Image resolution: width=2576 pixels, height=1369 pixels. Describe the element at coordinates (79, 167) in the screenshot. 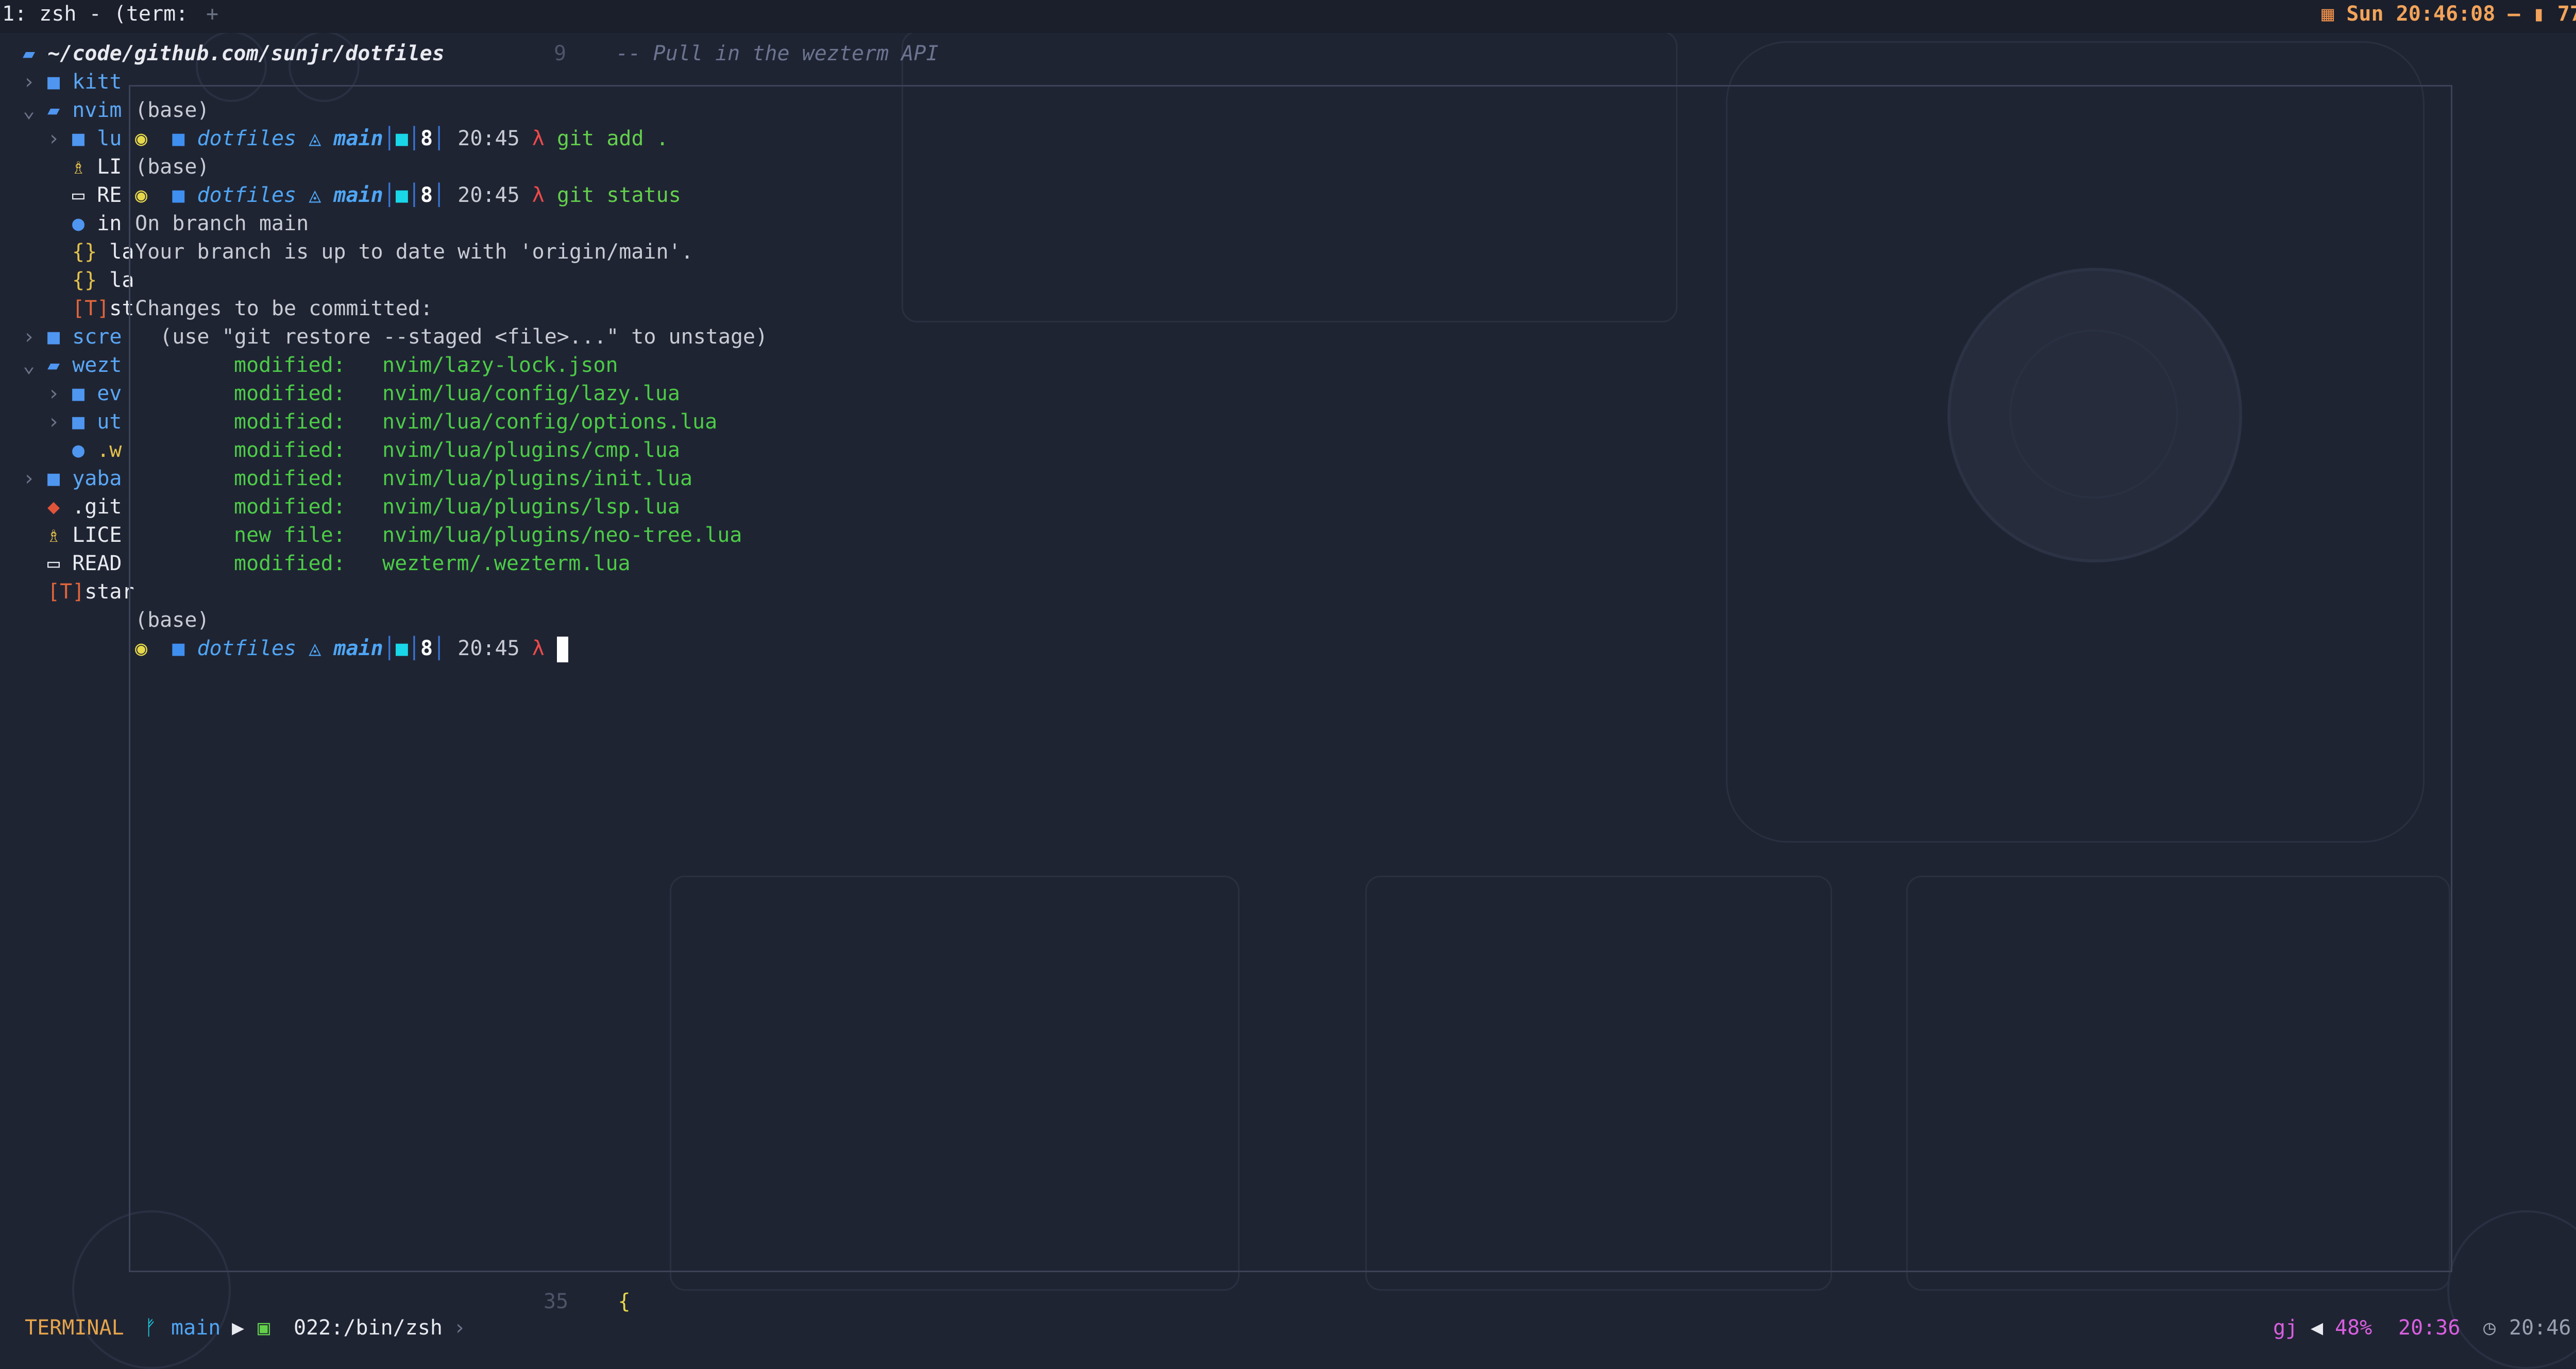

I see `license-icon: ♗` at that location.